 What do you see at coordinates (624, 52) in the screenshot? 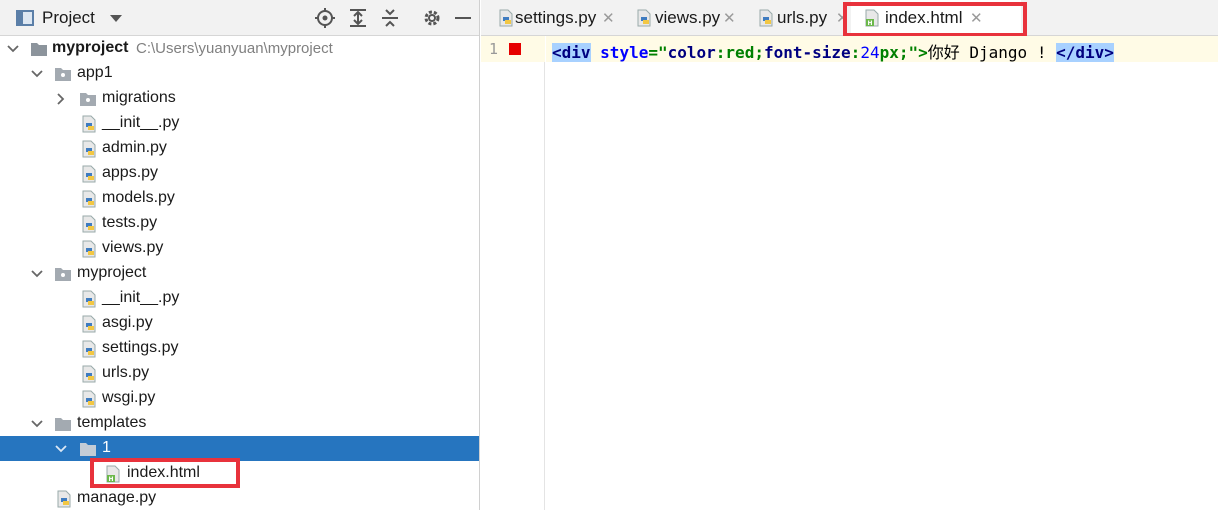
I see `code-attr: style` at bounding box center [624, 52].